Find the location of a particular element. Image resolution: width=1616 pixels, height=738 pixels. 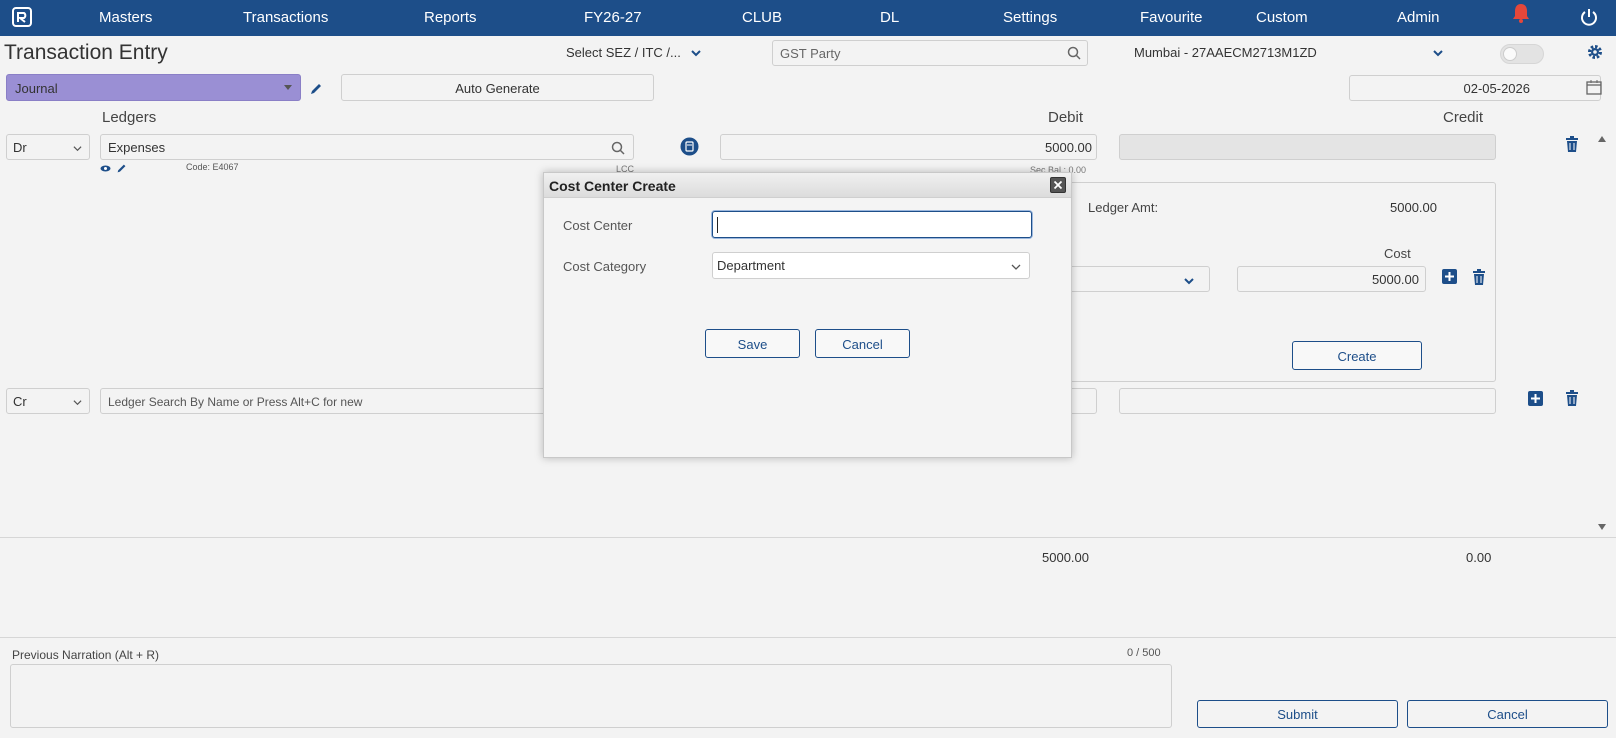

ledger-amt-value: 5000.00 is located at coordinates (1413, 207).